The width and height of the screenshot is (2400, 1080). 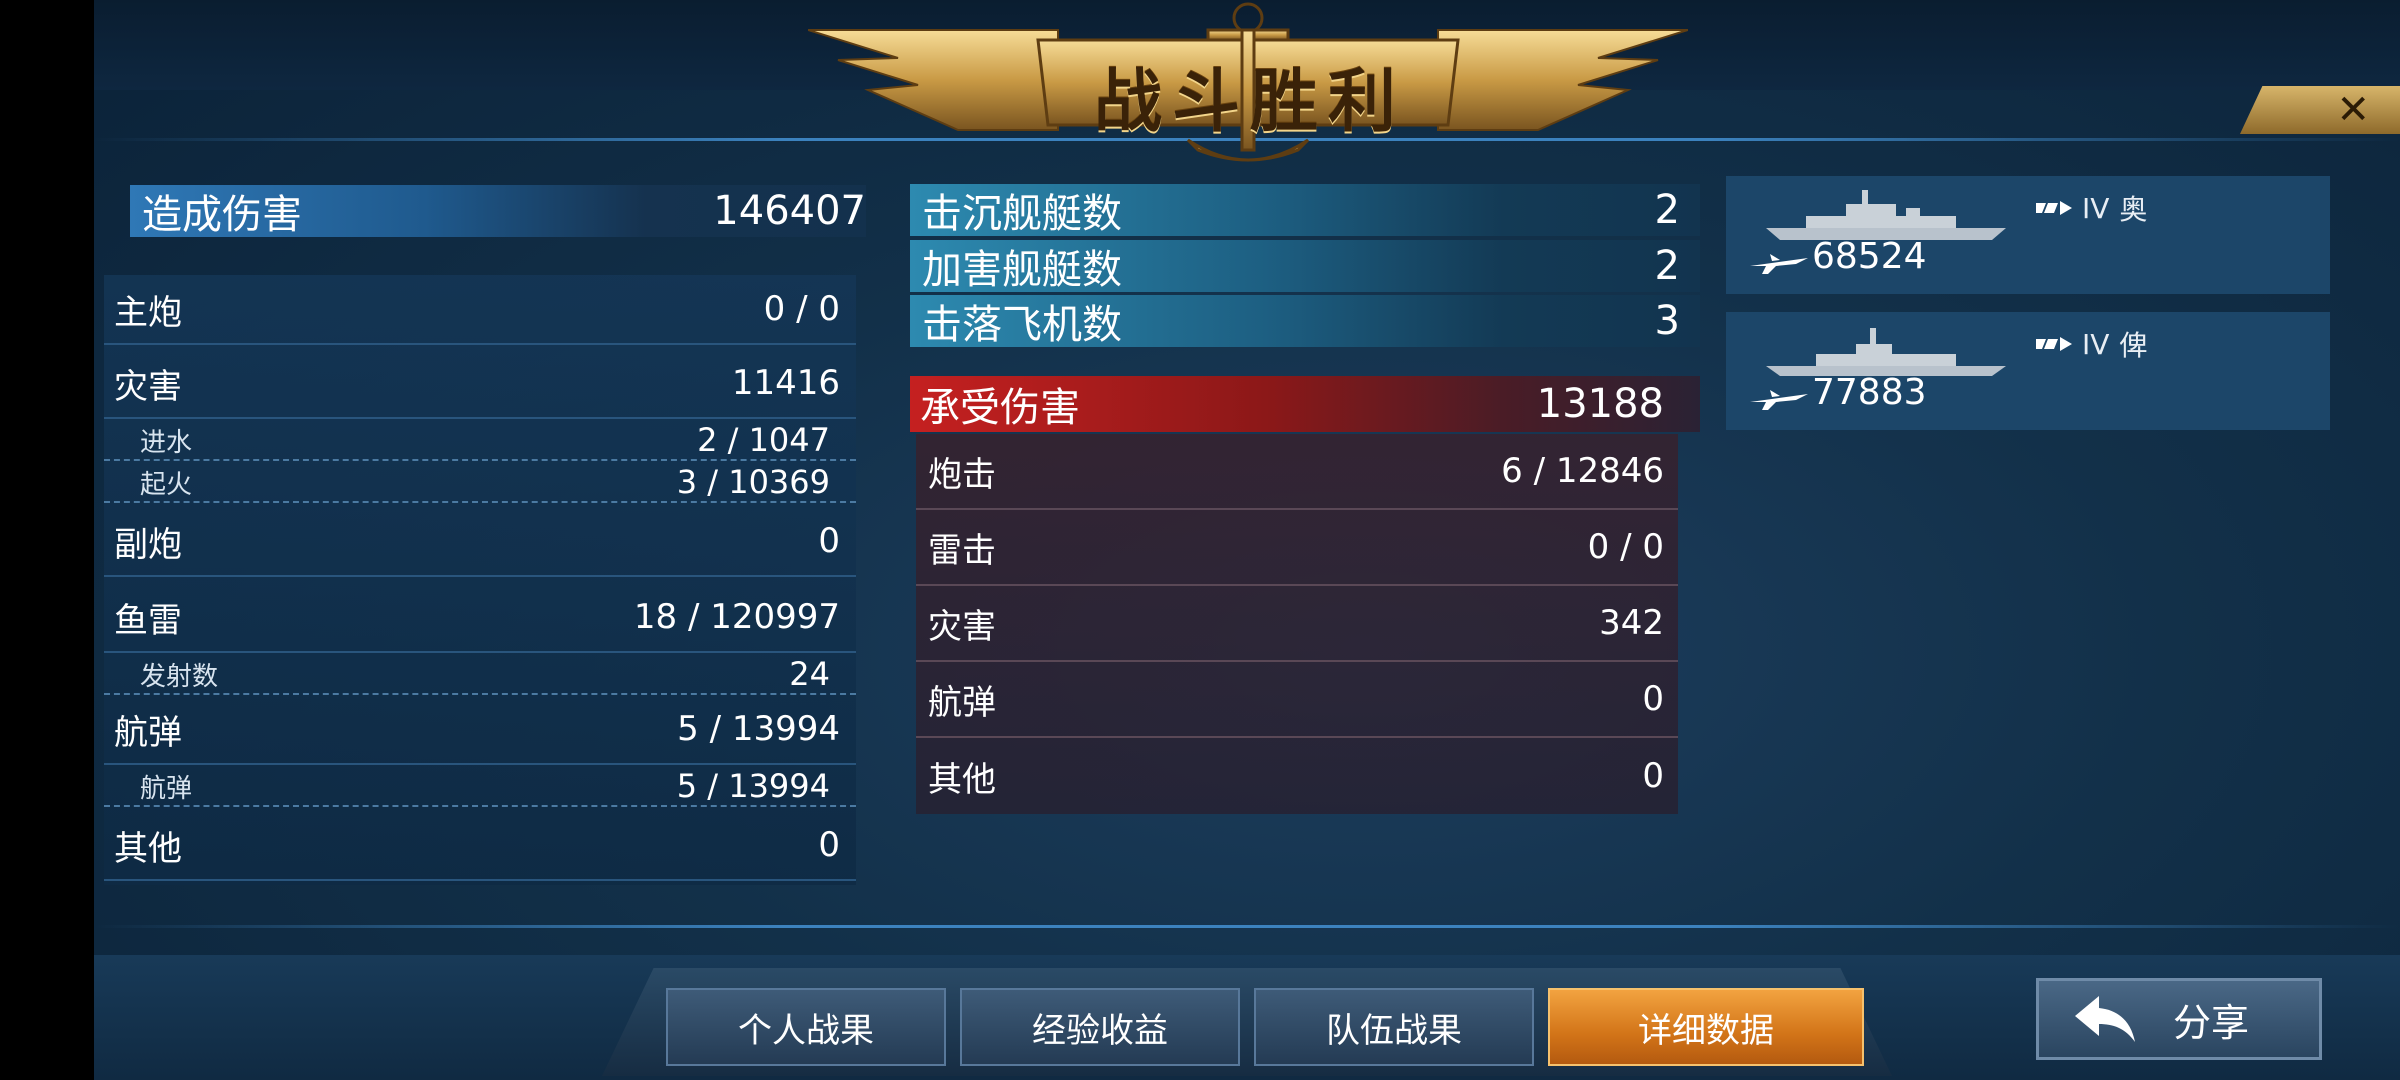 I want to click on damage-received-list: 炮击 6 / 12846 雷击 0 / 0 灾害 342 航弹 0 其他 0, so click(x=1297, y=624).